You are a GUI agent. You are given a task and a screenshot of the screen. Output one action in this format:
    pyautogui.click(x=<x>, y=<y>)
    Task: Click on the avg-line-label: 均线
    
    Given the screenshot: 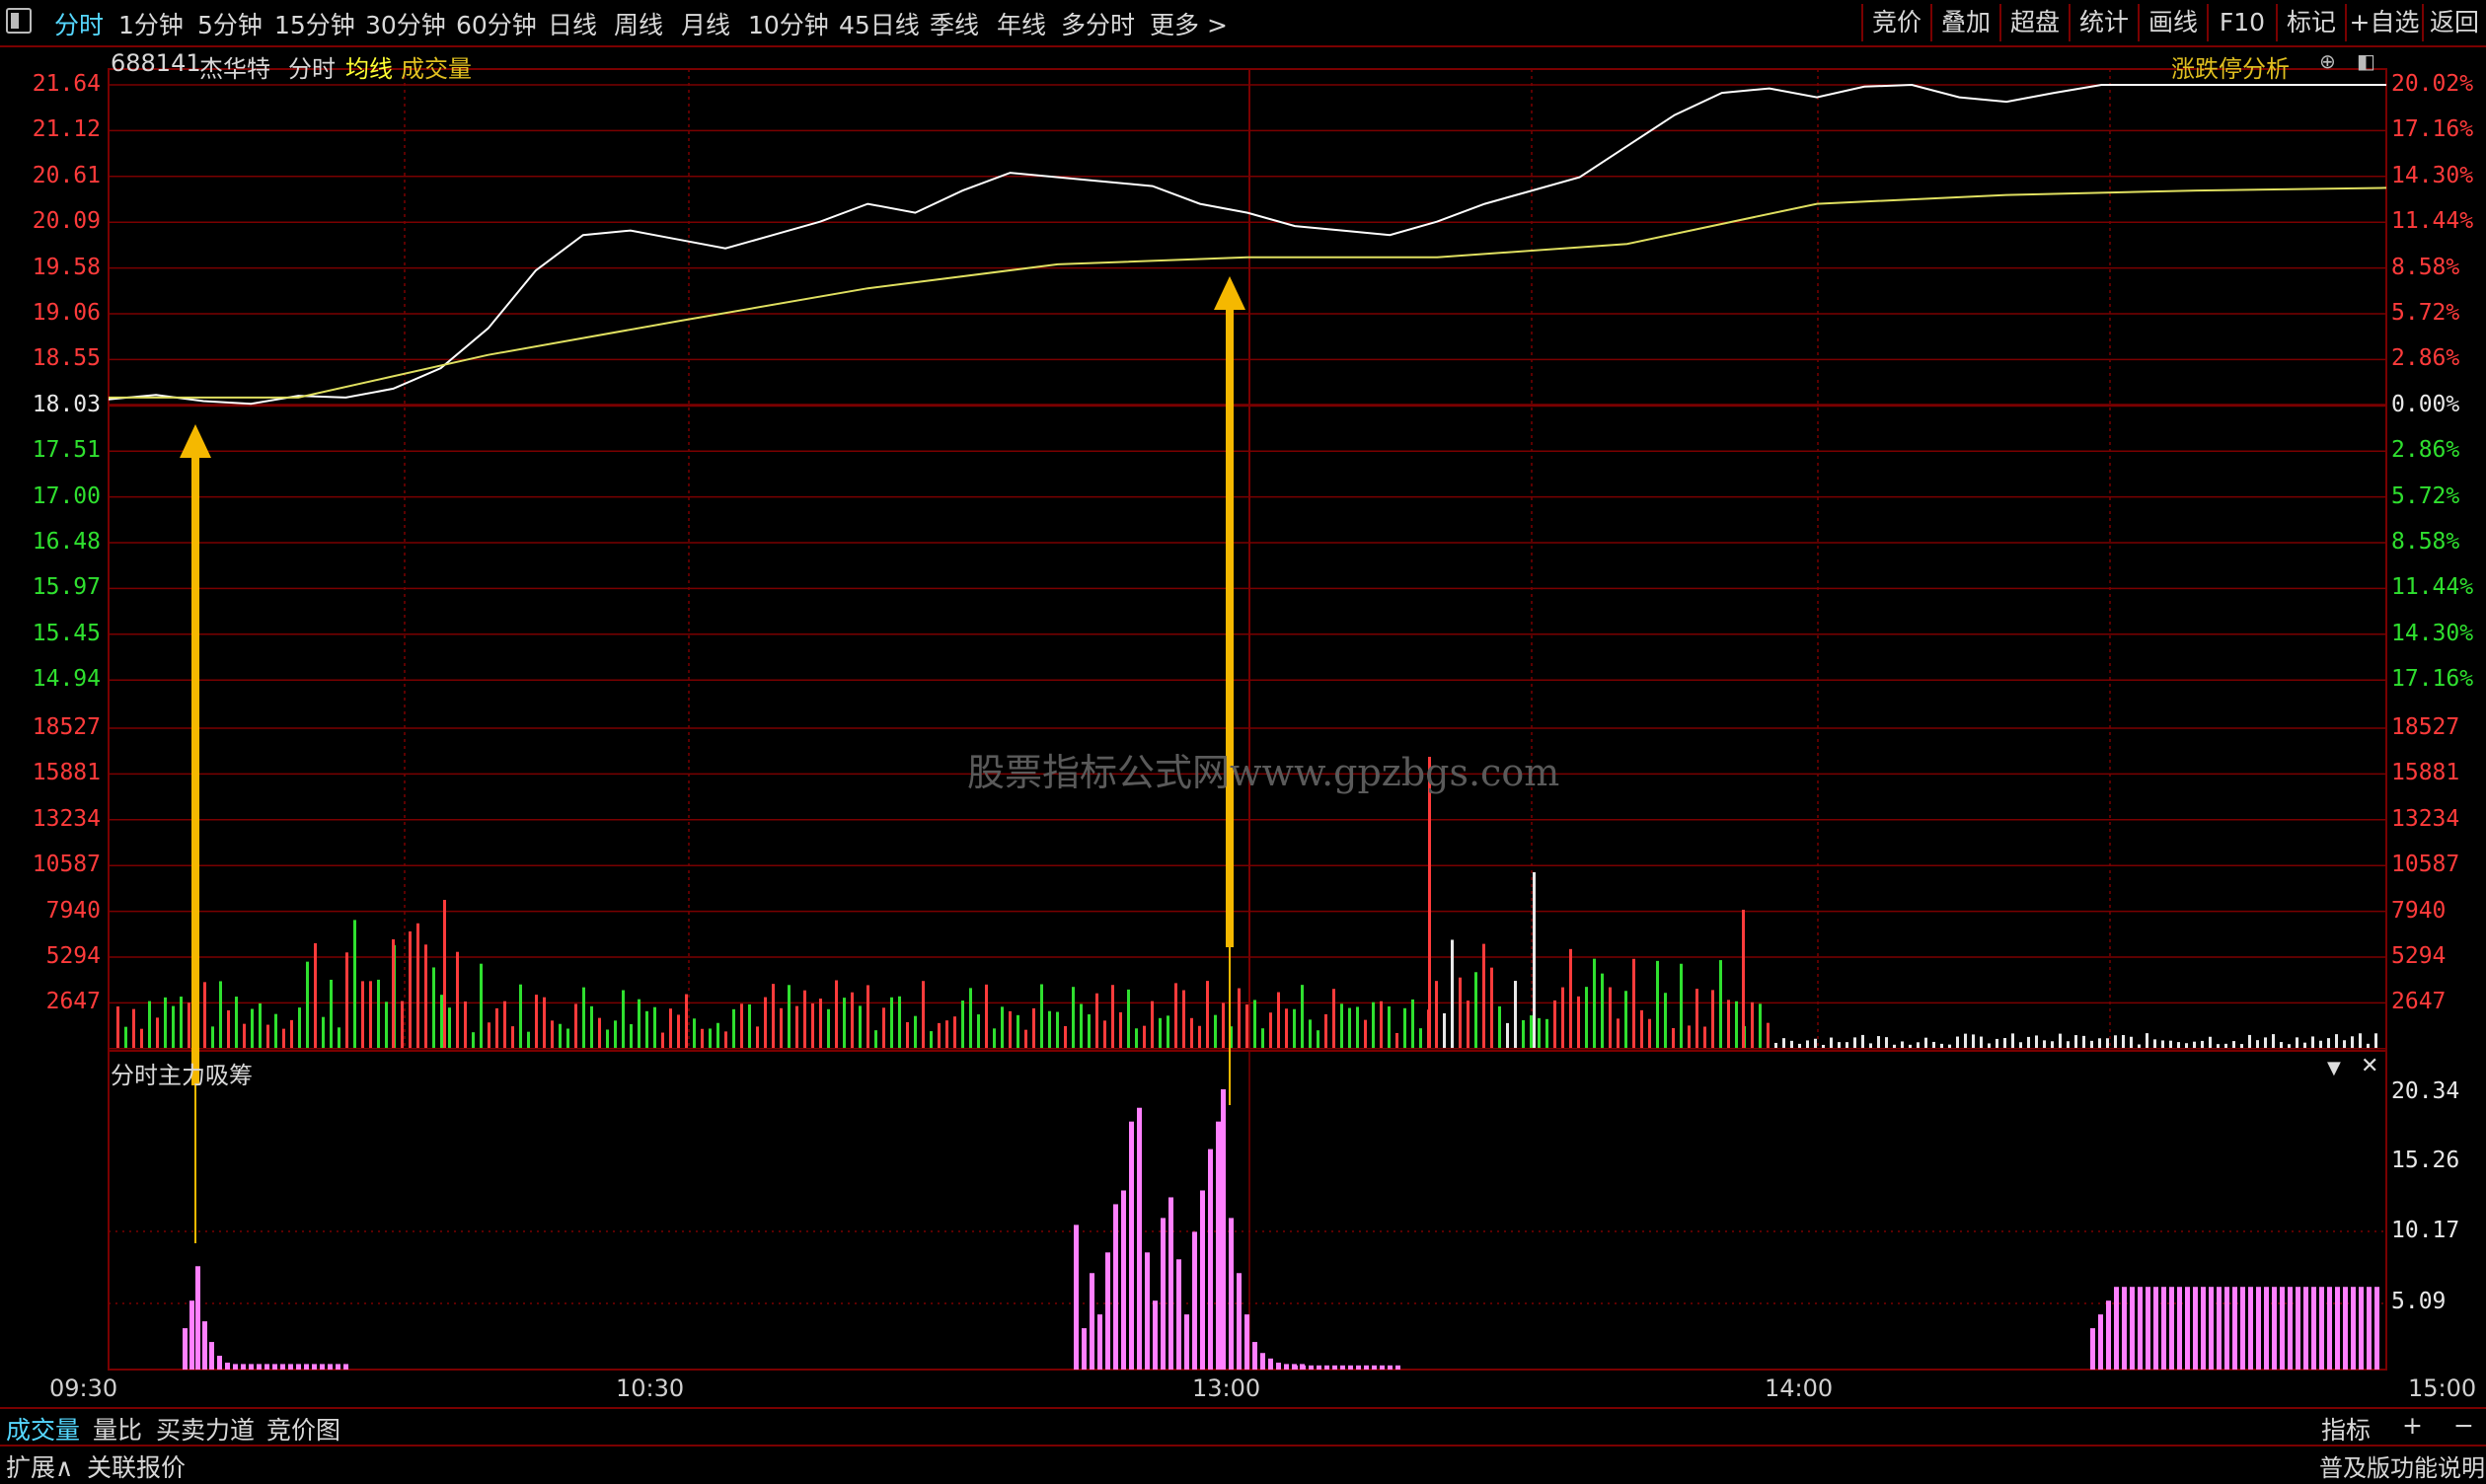 What is the action you would take?
    pyautogui.click(x=369, y=69)
    